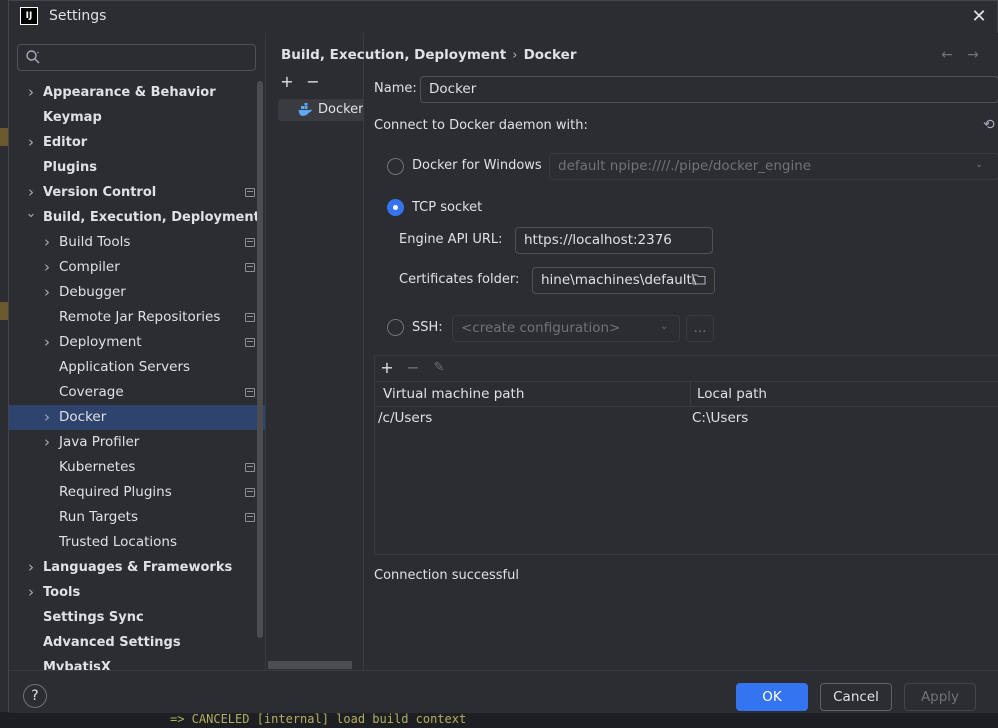 The width and height of the screenshot is (998, 728). I want to click on tree-item-label: MybatisX, so click(77, 665).